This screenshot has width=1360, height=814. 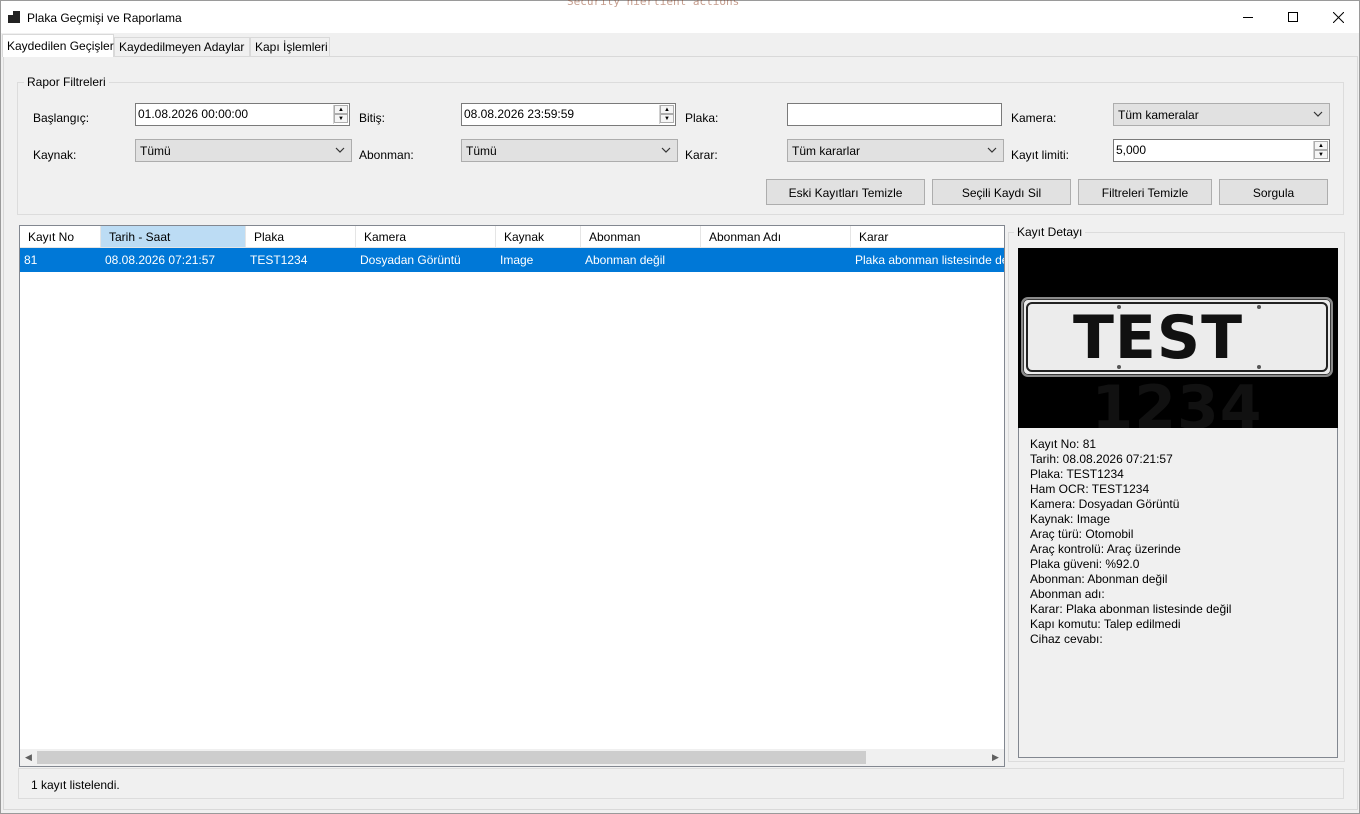 I want to click on scroll-right-icon: ▶, so click(x=995, y=757).